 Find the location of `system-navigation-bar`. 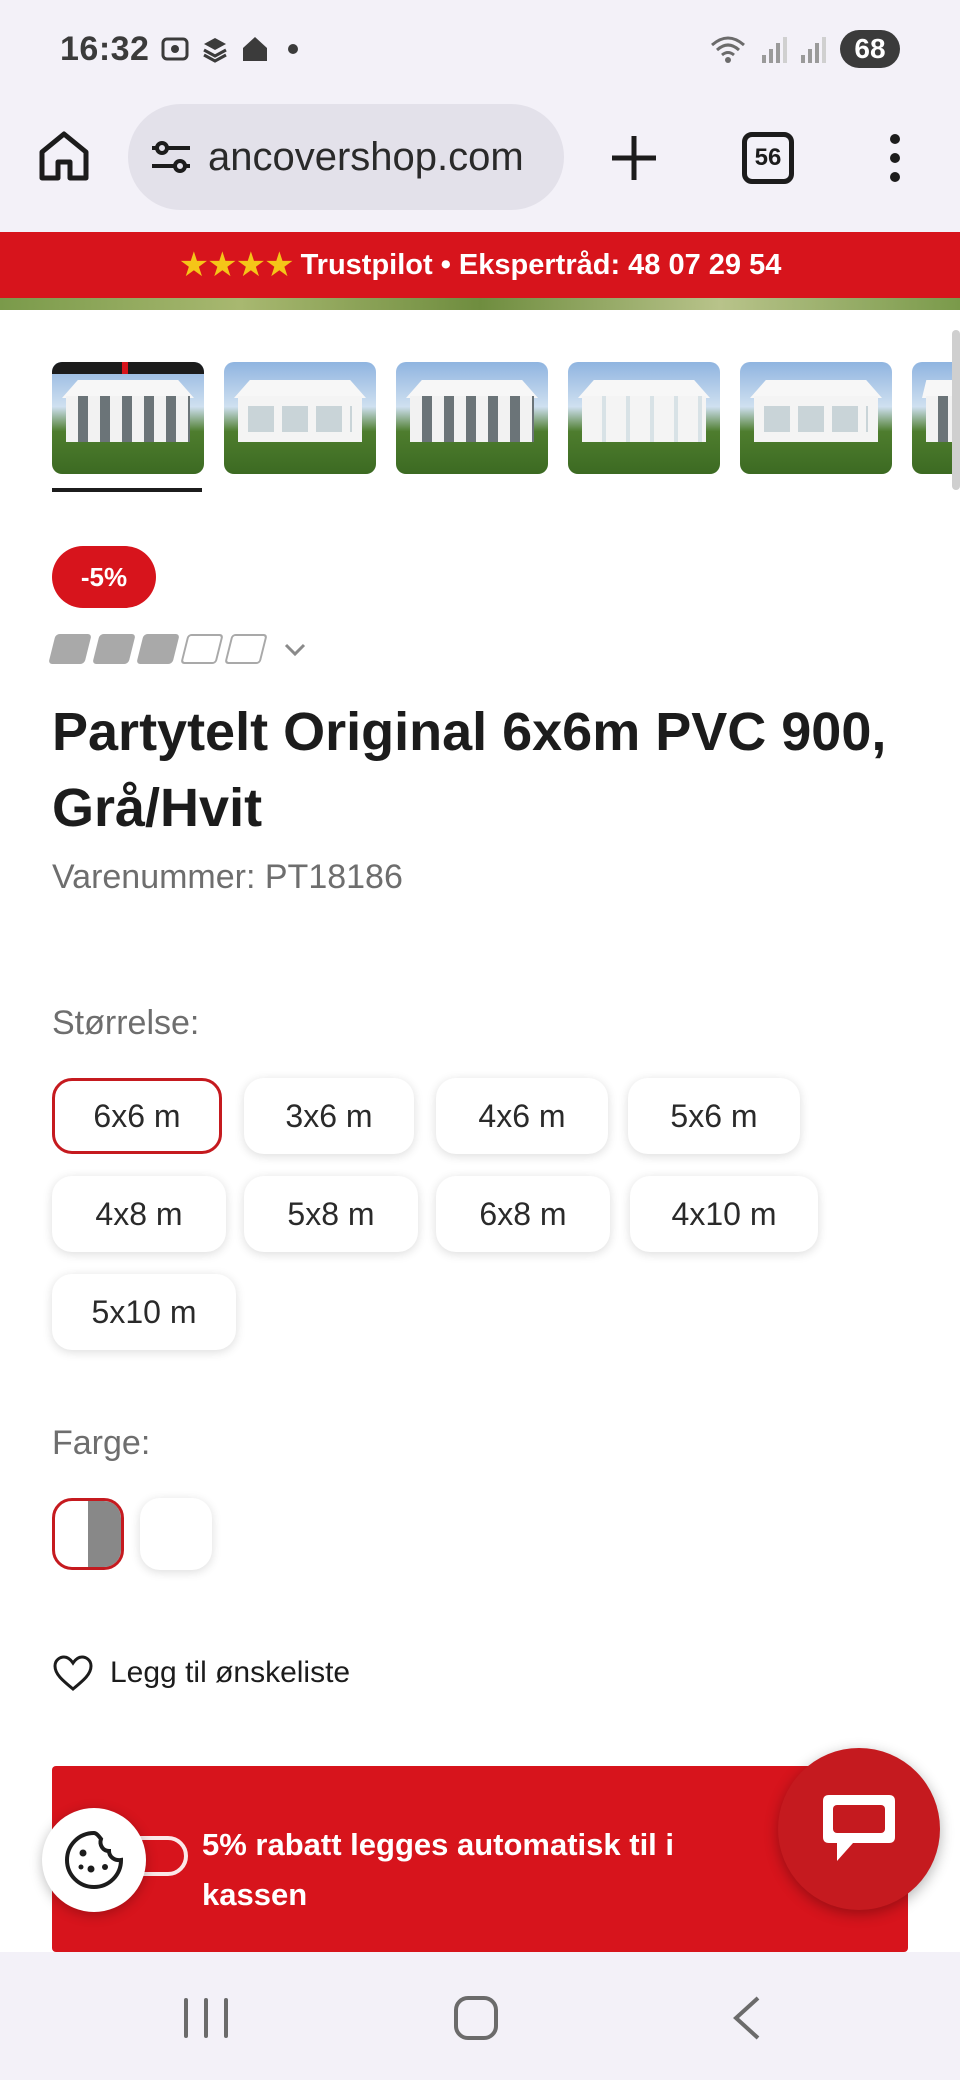

system-navigation-bar is located at coordinates (480, 2016).